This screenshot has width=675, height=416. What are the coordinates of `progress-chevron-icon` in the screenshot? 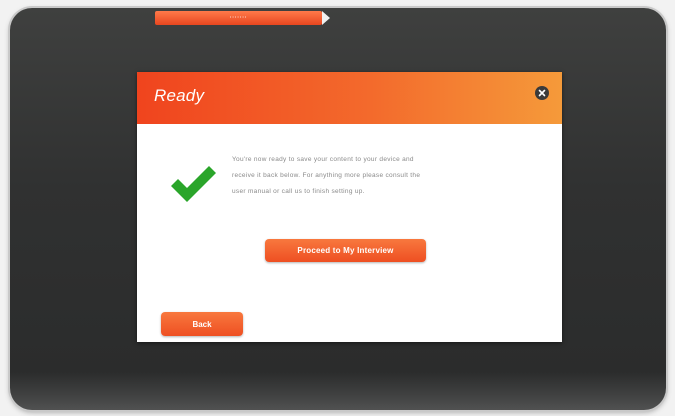 It's located at (326, 18).